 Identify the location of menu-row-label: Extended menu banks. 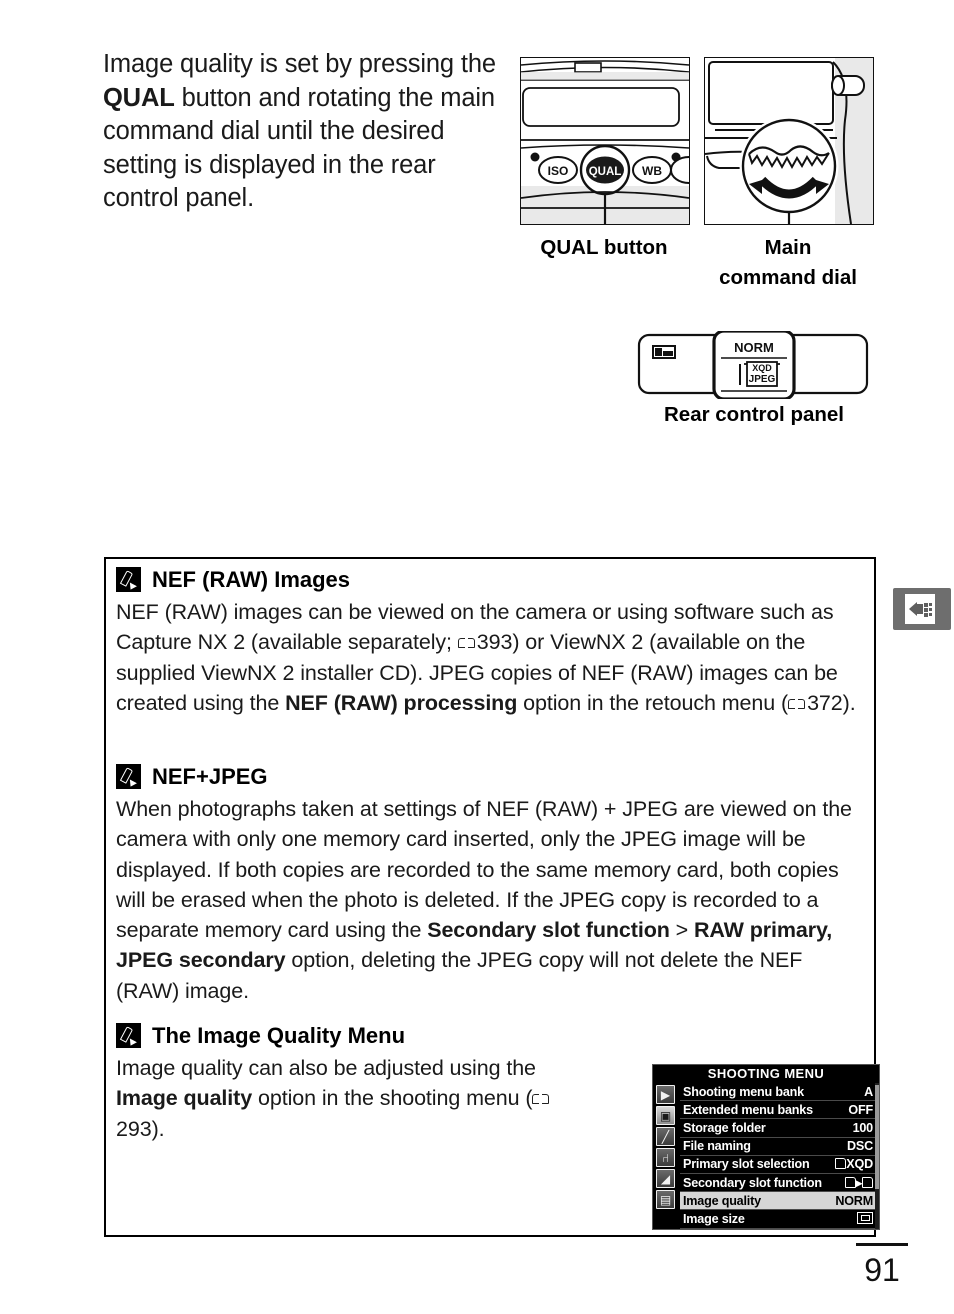
(748, 1109).